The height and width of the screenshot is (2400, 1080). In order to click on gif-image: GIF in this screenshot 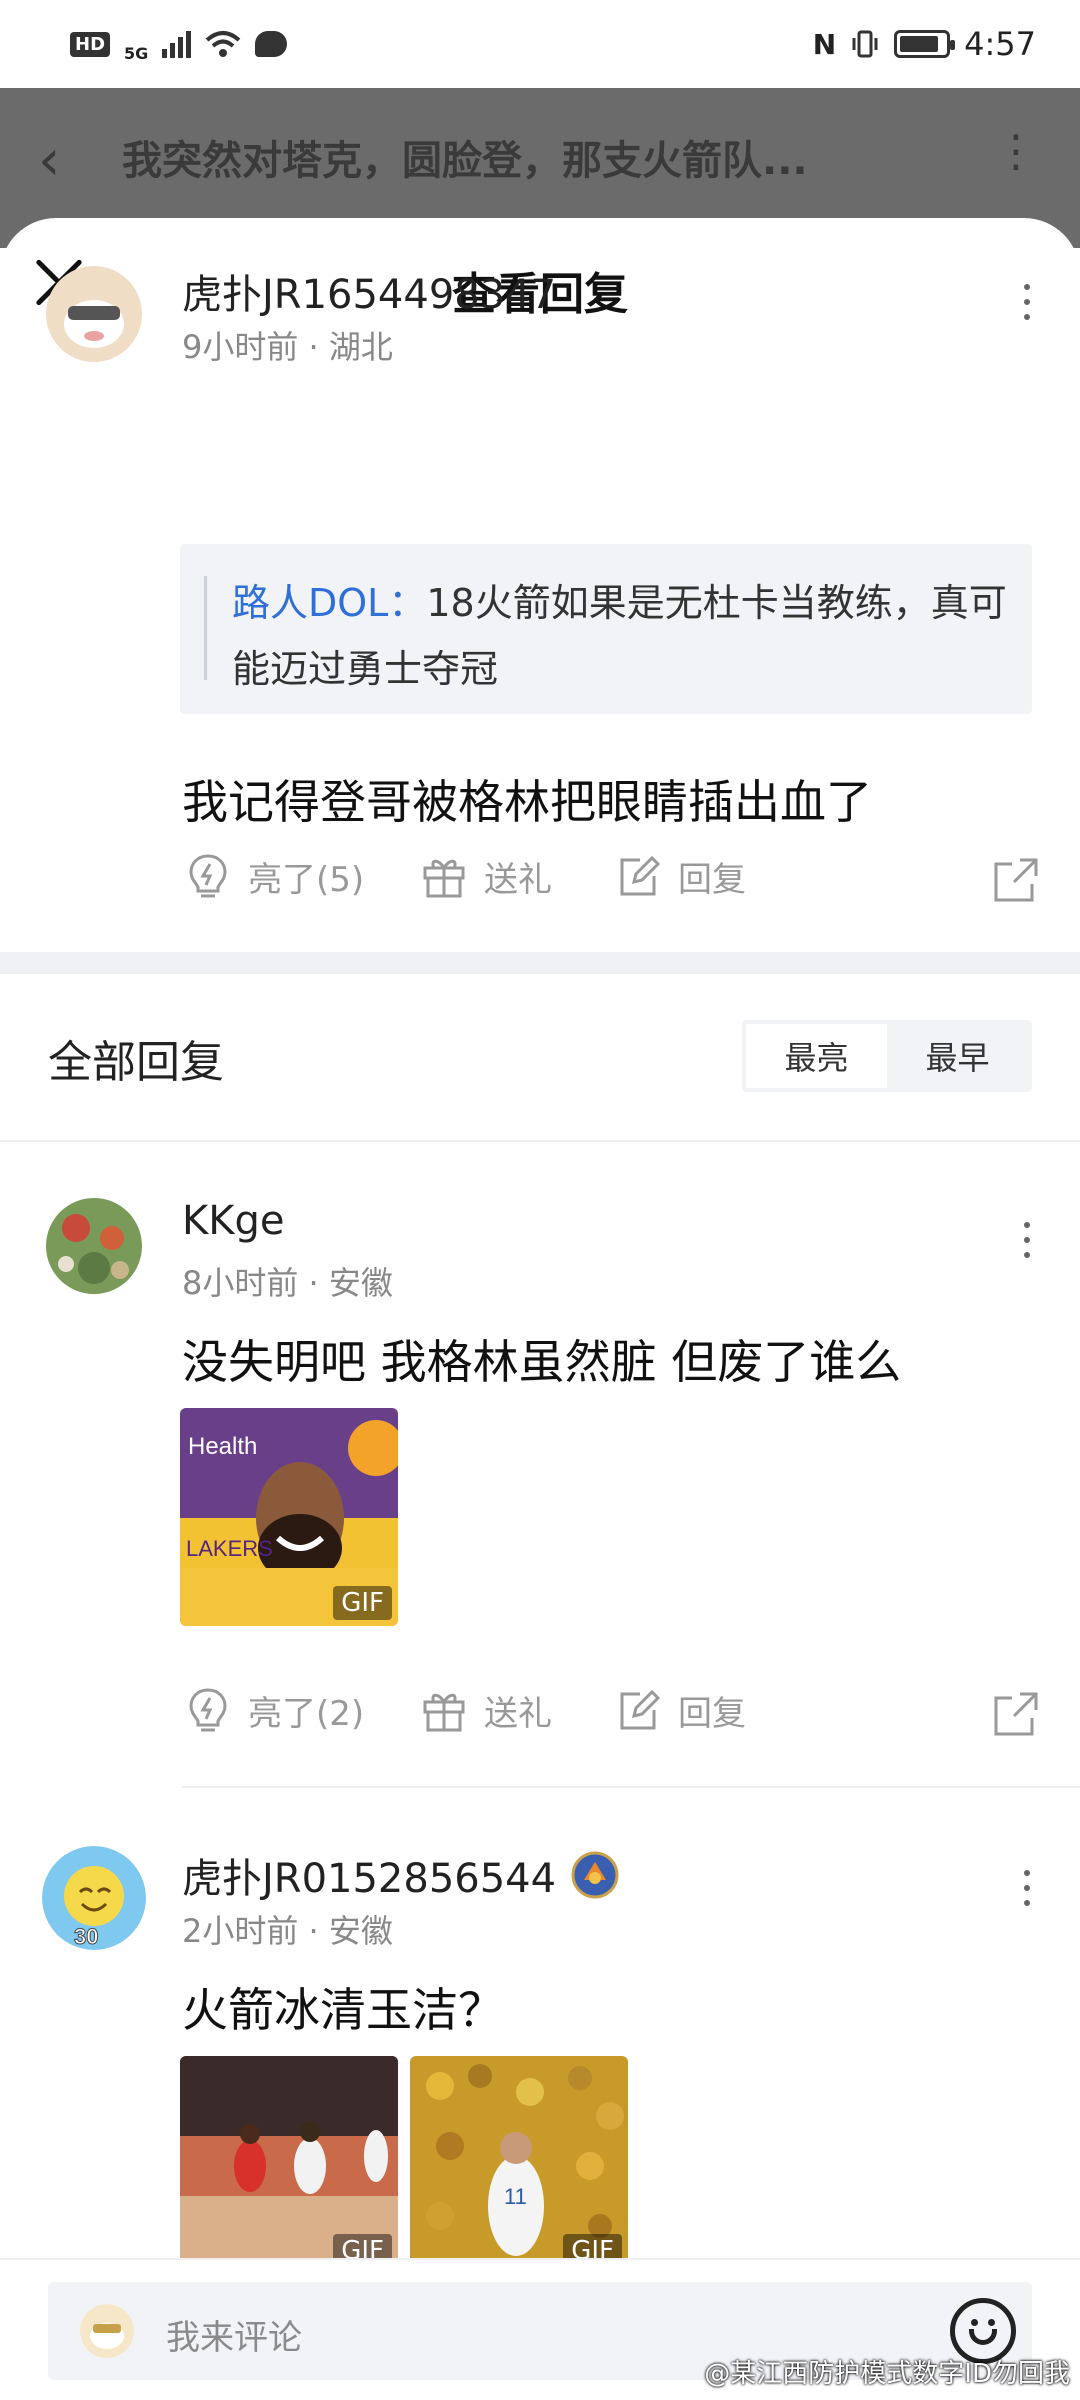, I will do `click(289, 2165)`.